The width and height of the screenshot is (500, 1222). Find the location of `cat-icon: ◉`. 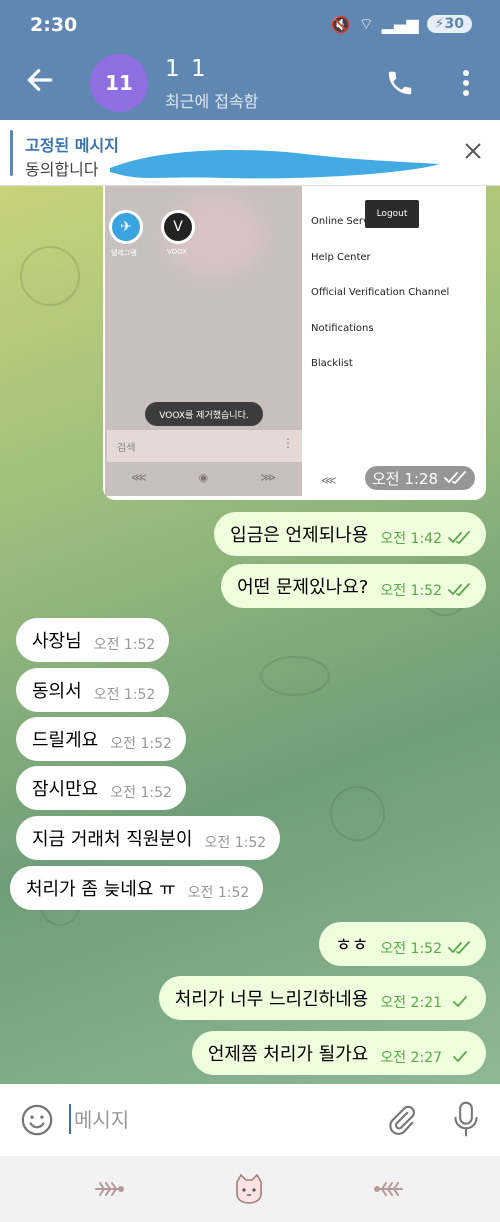

cat-icon: ◉ is located at coordinates (203, 477).